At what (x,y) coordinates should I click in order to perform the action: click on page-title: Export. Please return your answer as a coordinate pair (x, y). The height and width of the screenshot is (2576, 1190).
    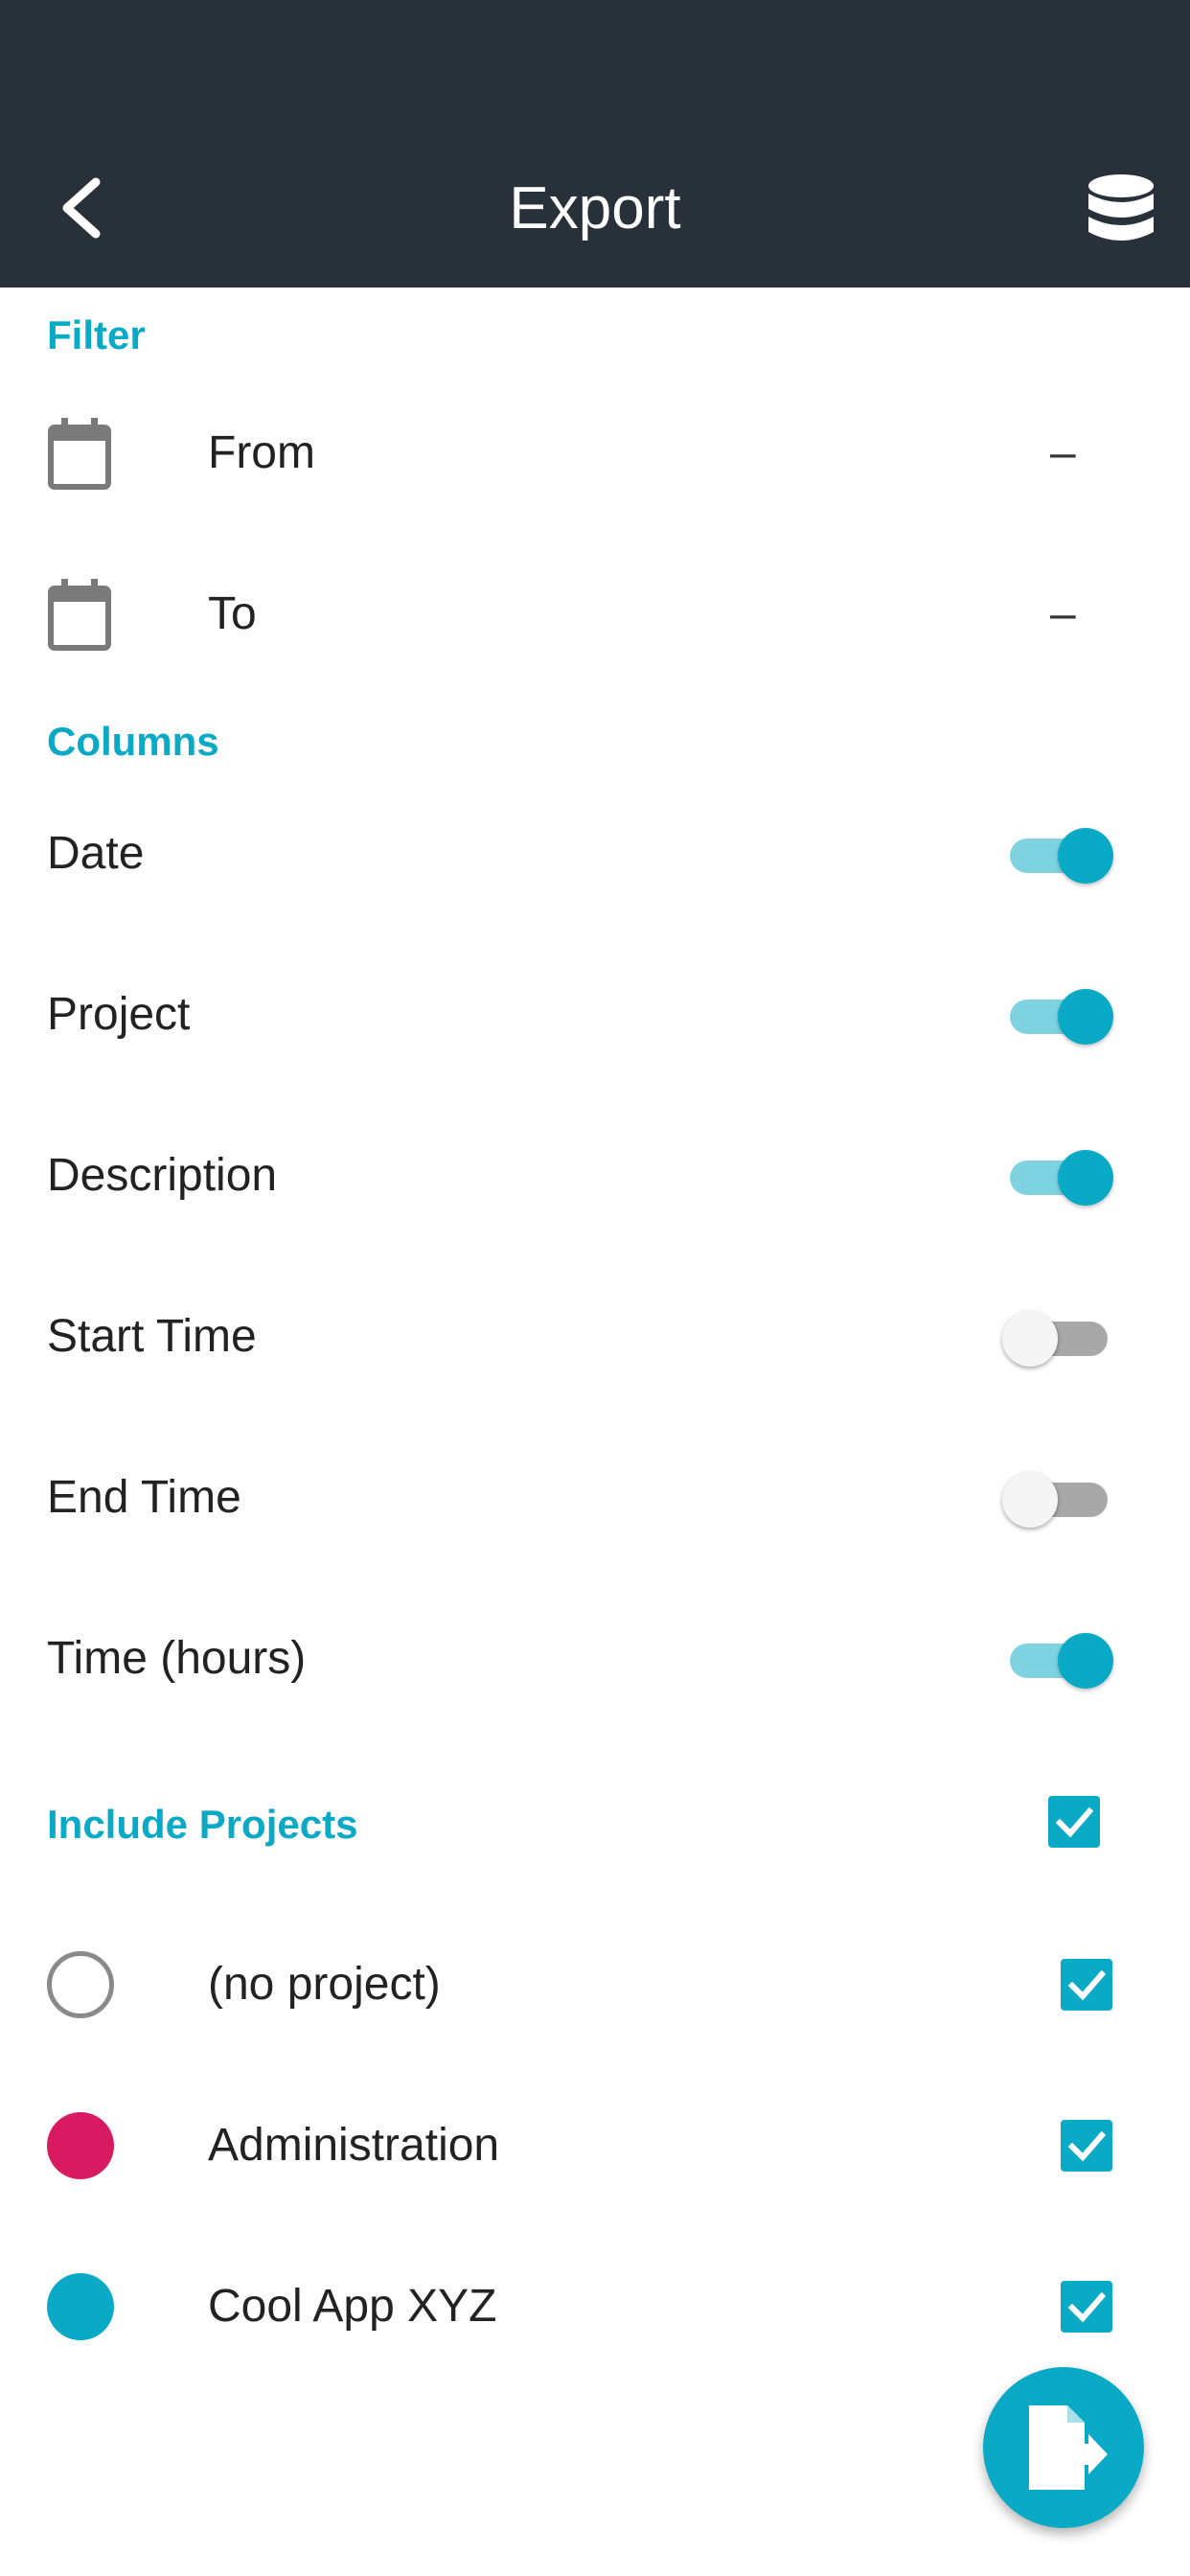
    Looking at the image, I should click on (595, 208).